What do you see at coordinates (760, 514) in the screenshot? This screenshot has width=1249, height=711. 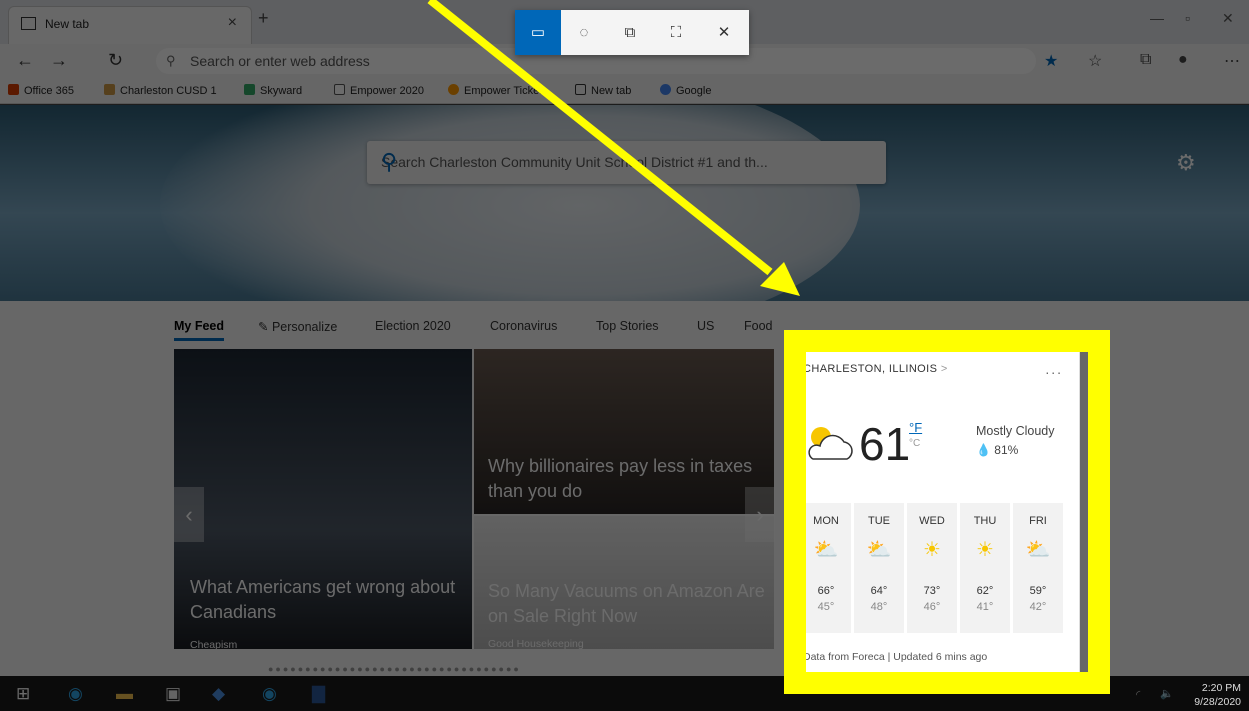 I see `carousel-next-button: ›` at bounding box center [760, 514].